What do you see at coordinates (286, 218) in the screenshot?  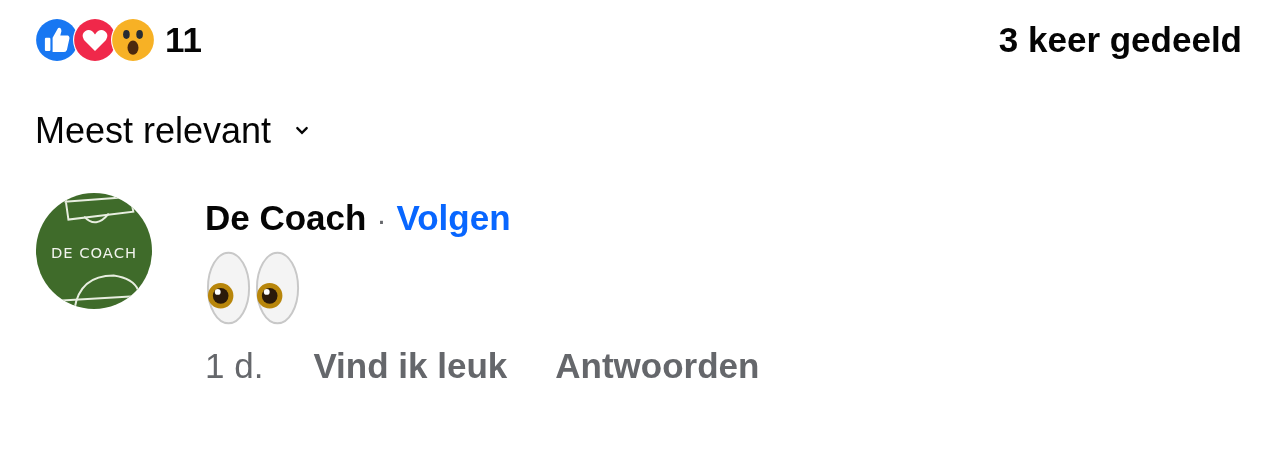 I see `author-name: De Coach` at bounding box center [286, 218].